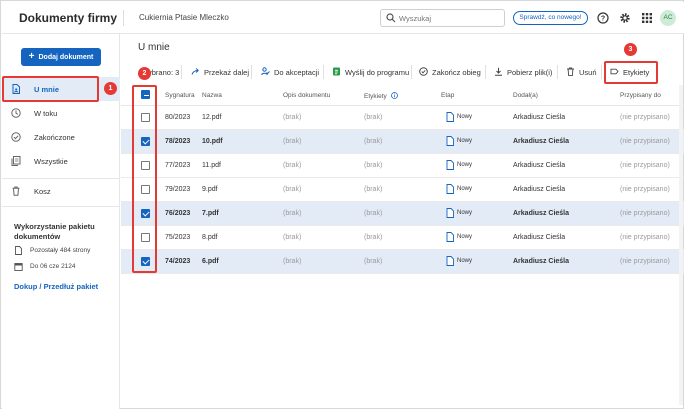 The image size is (684, 409). What do you see at coordinates (210, 237) in the screenshot?
I see `cell-name: 8.pdf` at bounding box center [210, 237].